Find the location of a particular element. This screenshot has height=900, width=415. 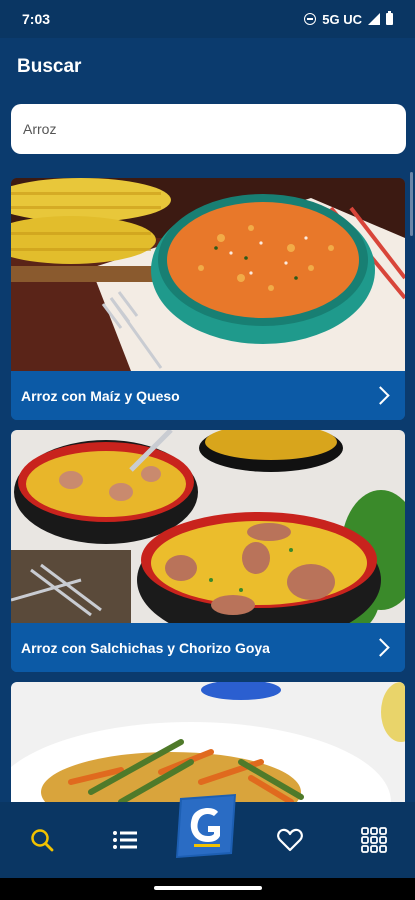

recipe-card-footer: Arroz con Maíz y Queso is located at coordinates (208, 395).